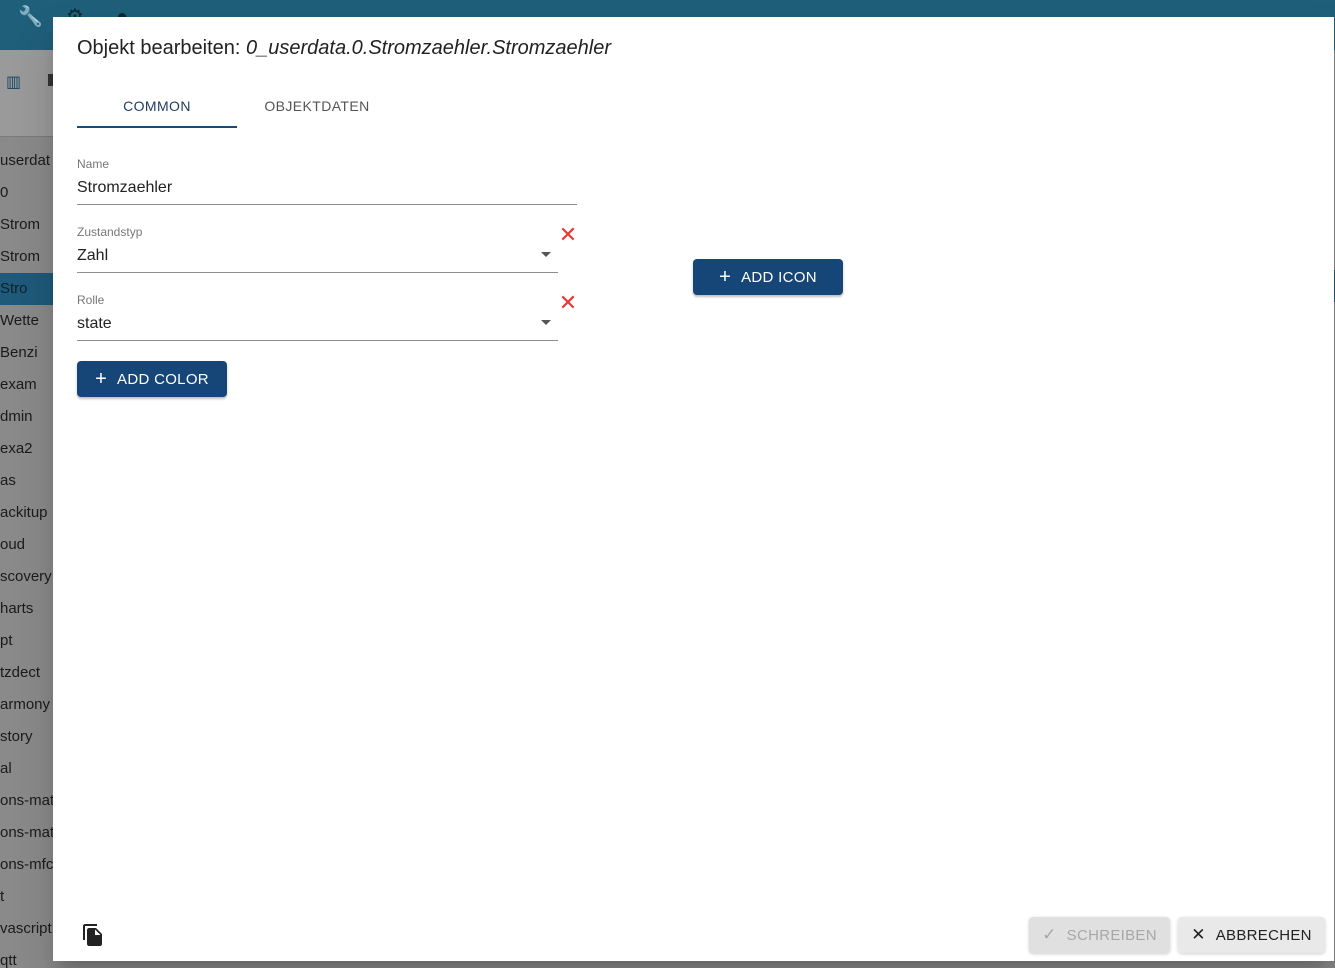 The height and width of the screenshot is (968, 1335). Describe the element at coordinates (1049, 934) in the screenshot. I see `check-icon: ✓` at that location.